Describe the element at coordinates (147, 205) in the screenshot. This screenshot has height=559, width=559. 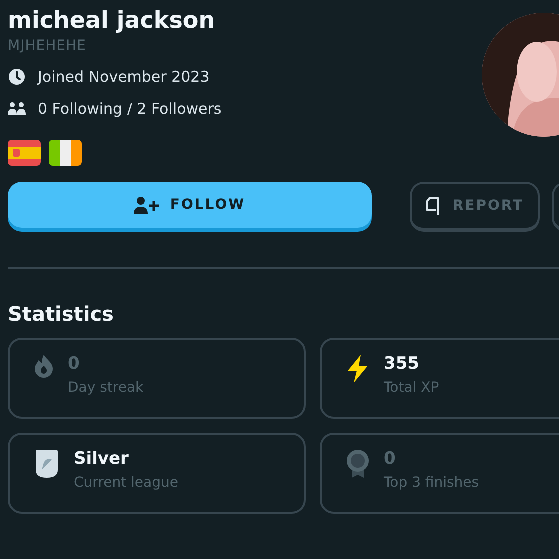
I see `add-friend-icon` at that location.